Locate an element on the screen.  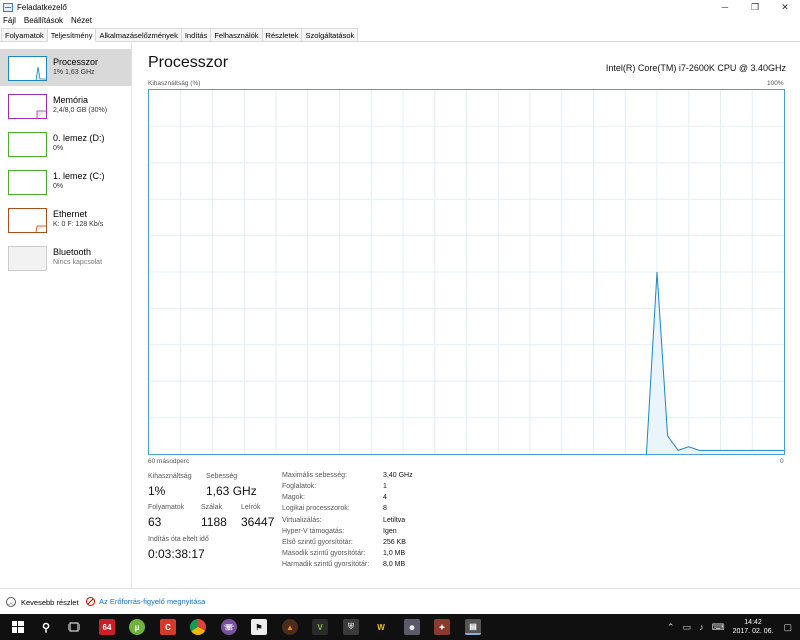
task-manager-icon is located at coordinates (8, 7).